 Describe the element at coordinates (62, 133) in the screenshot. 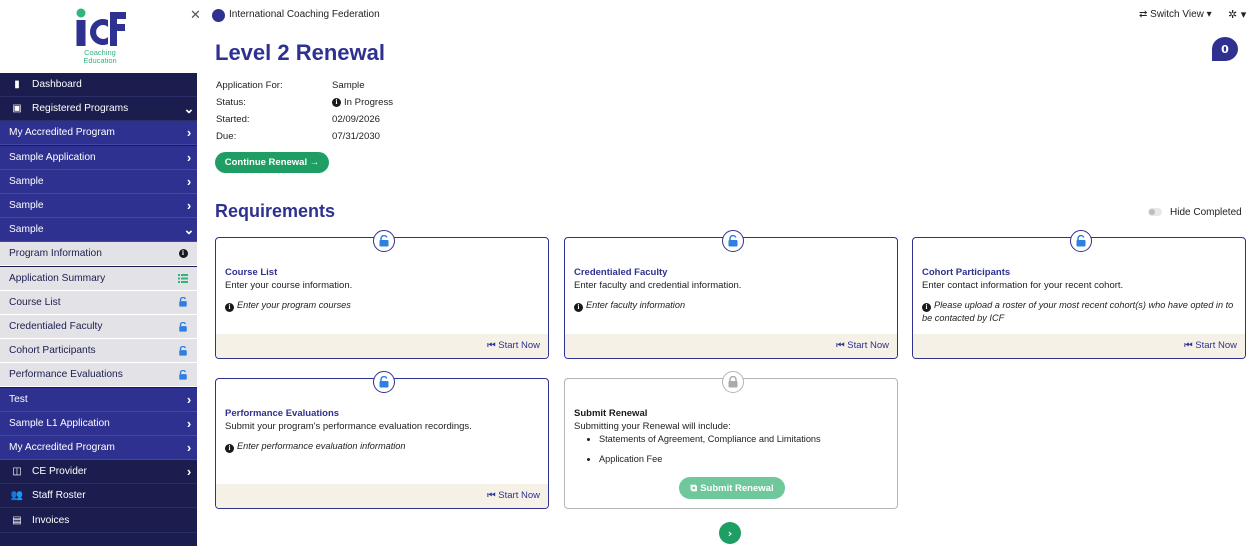

I see `sidebar-item-label: My Accredited Program` at that location.